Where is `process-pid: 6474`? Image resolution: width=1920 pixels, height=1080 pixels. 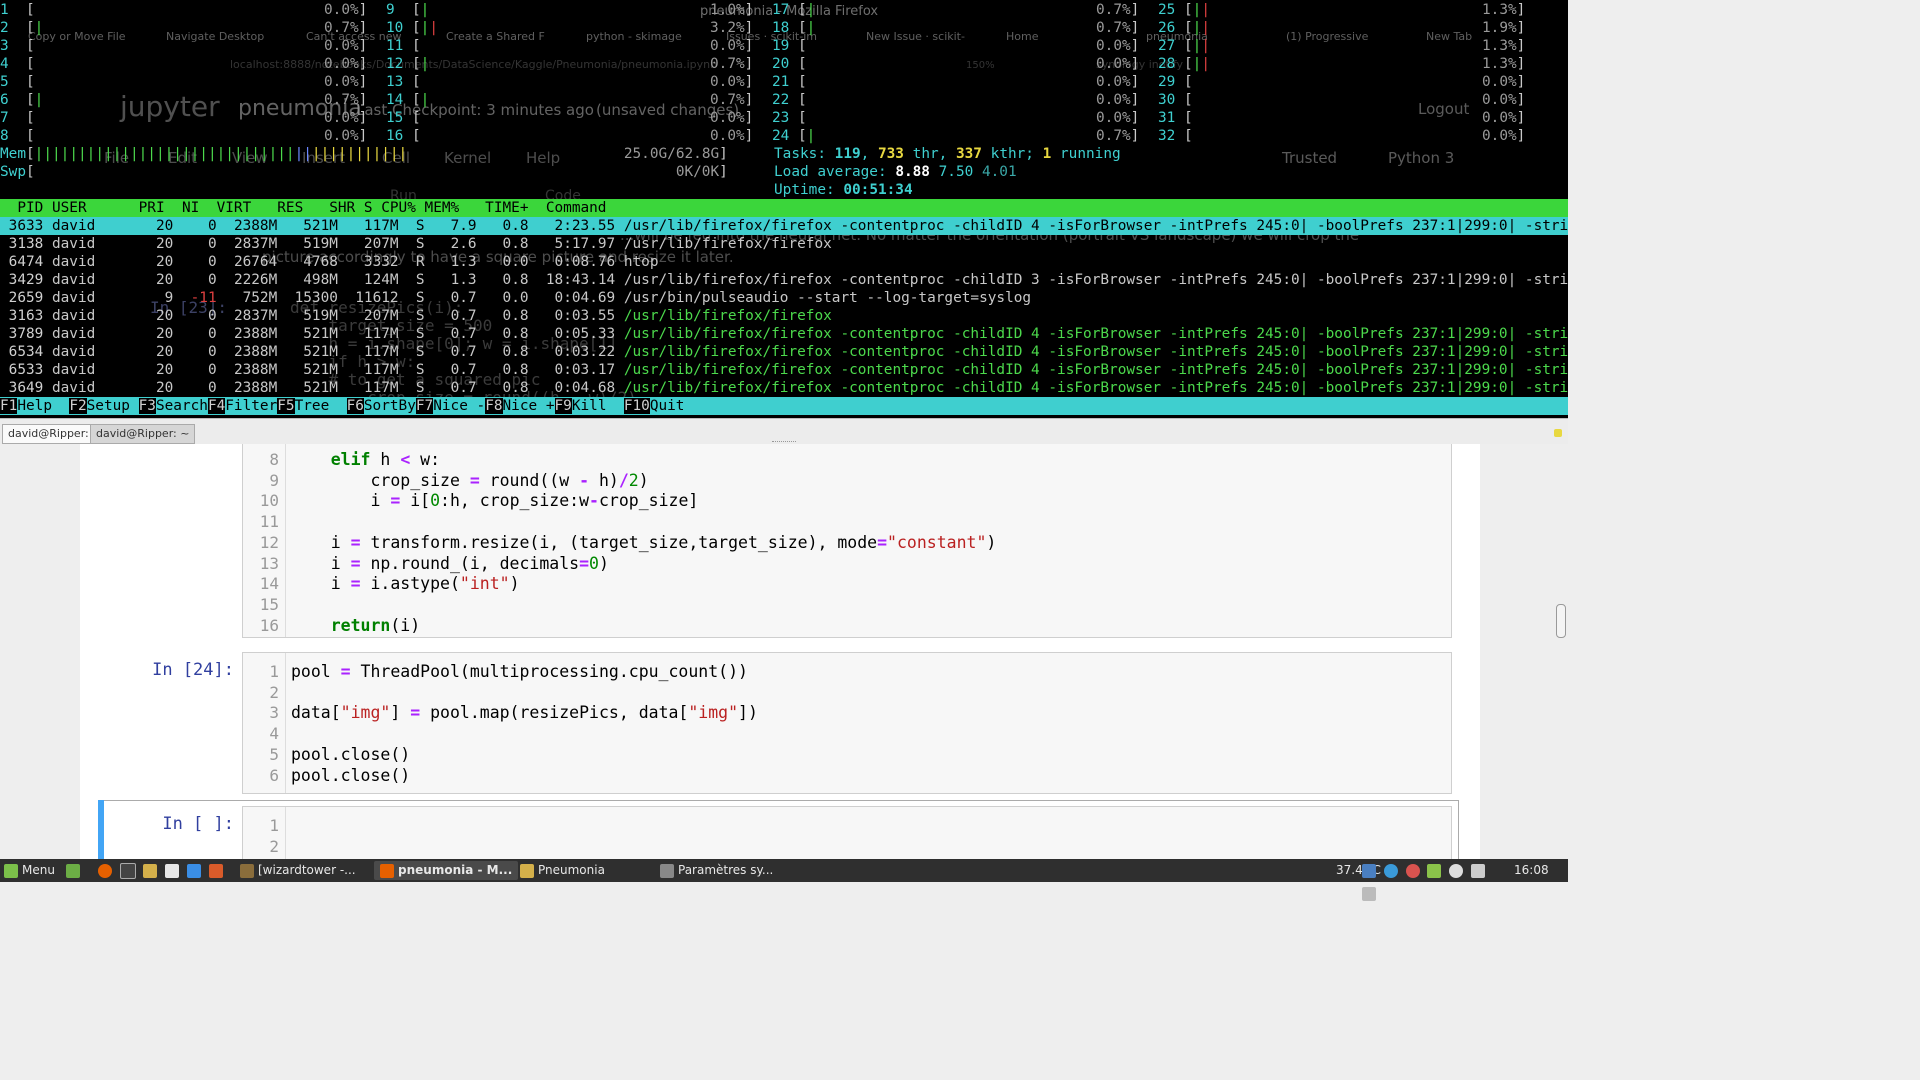
process-pid: 6474 is located at coordinates (26, 262).